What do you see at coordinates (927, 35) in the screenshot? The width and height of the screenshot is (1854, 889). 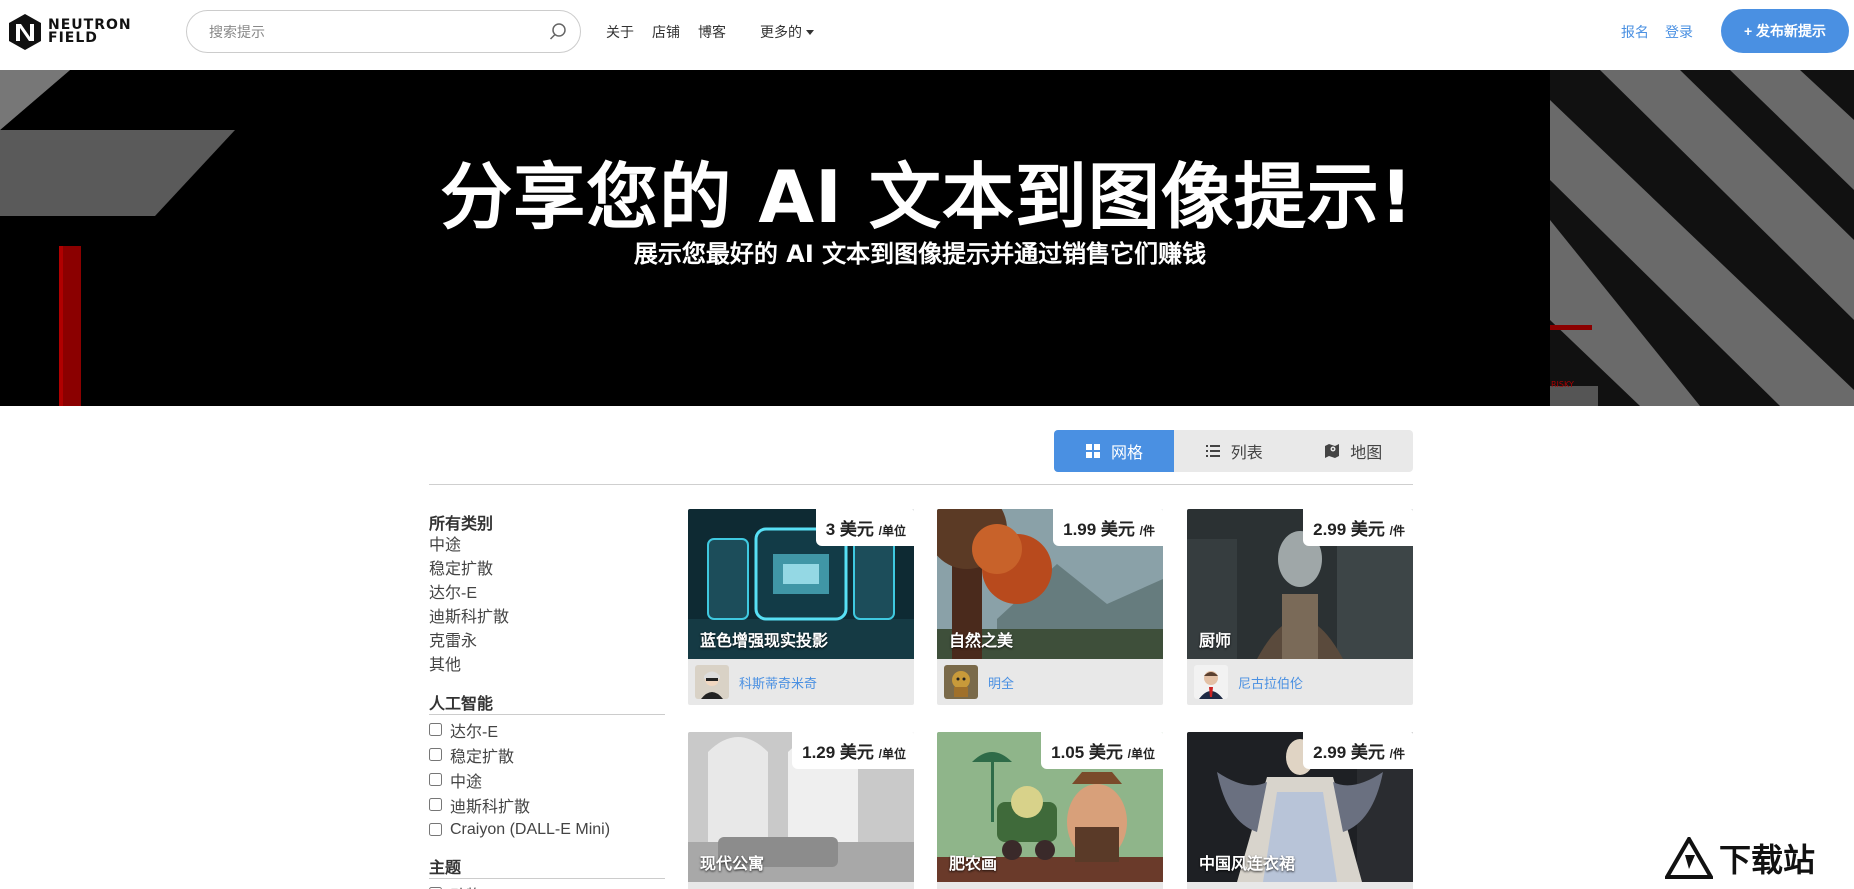 I see `top-header: NEUTRON FIELD 关于 店铺 博客 更多的 报名 登录 + 发布新提示` at bounding box center [927, 35].